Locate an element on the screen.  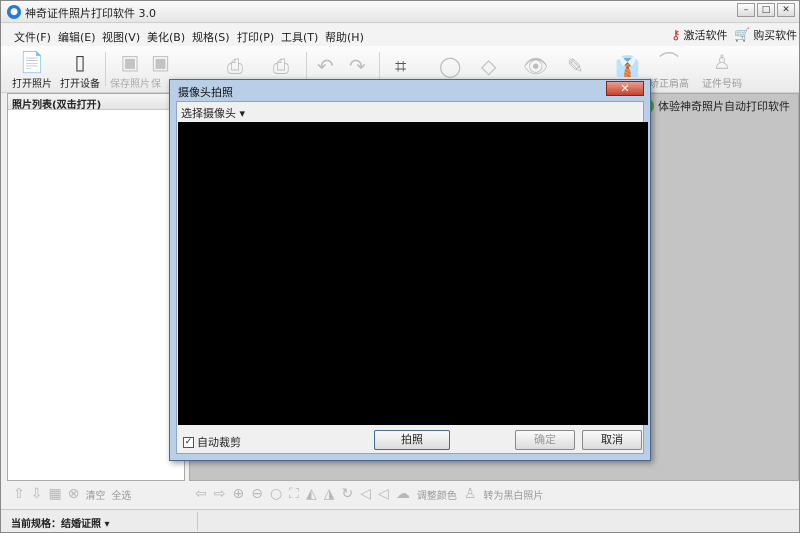
rotate-left-icon: ◭ is located at coordinates (311, 494).